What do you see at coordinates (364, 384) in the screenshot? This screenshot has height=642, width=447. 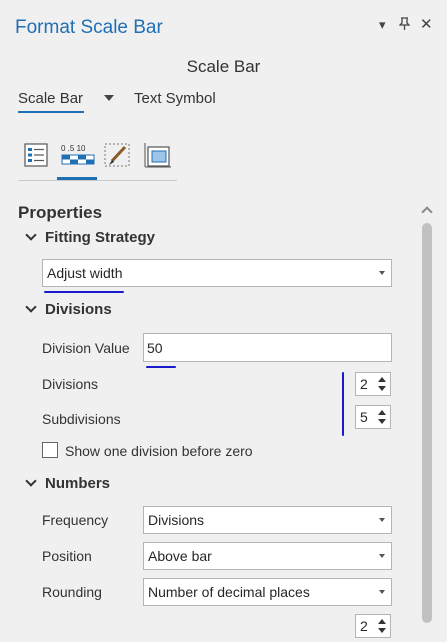 I see `divisions-value: 2` at bounding box center [364, 384].